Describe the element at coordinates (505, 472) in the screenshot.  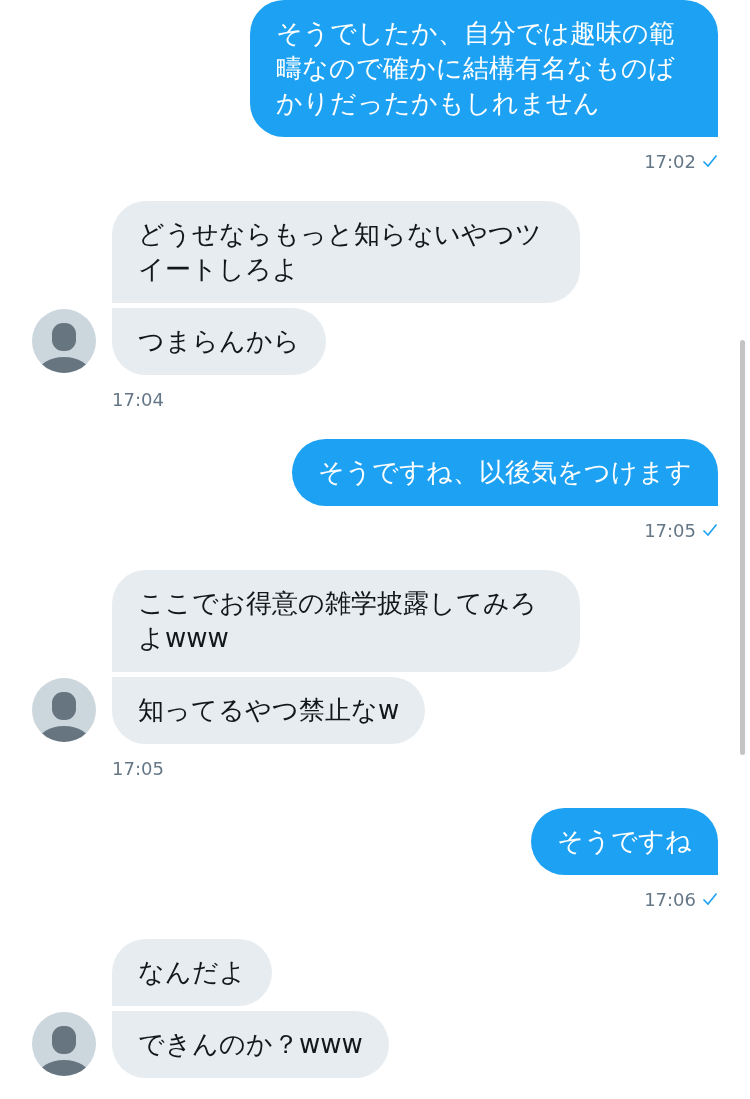
I see `message-bubble: そうですね、以後気をつけます` at that location.